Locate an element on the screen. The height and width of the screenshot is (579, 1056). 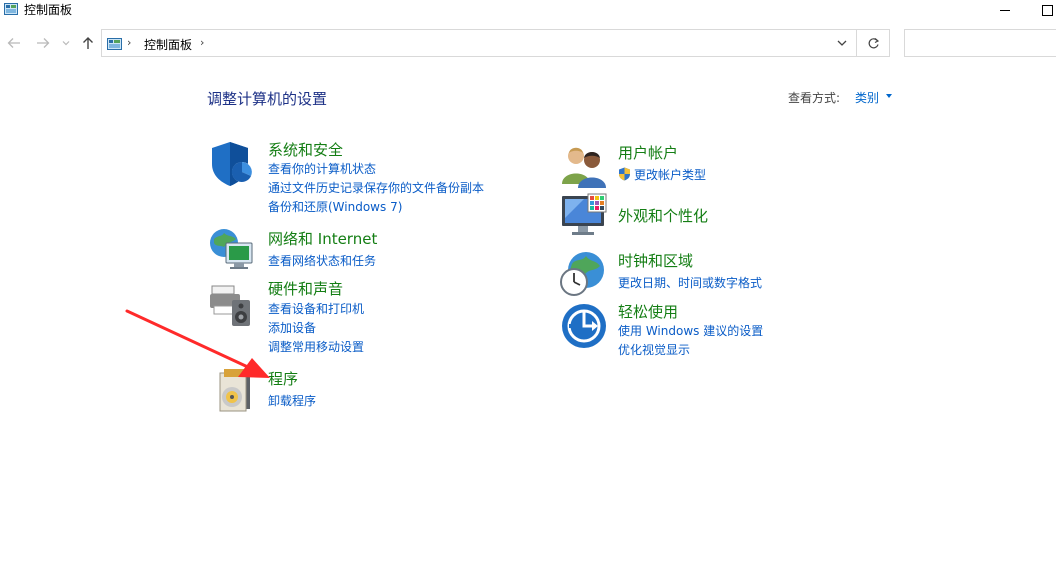
search-input is located at coordinates (980, 43).